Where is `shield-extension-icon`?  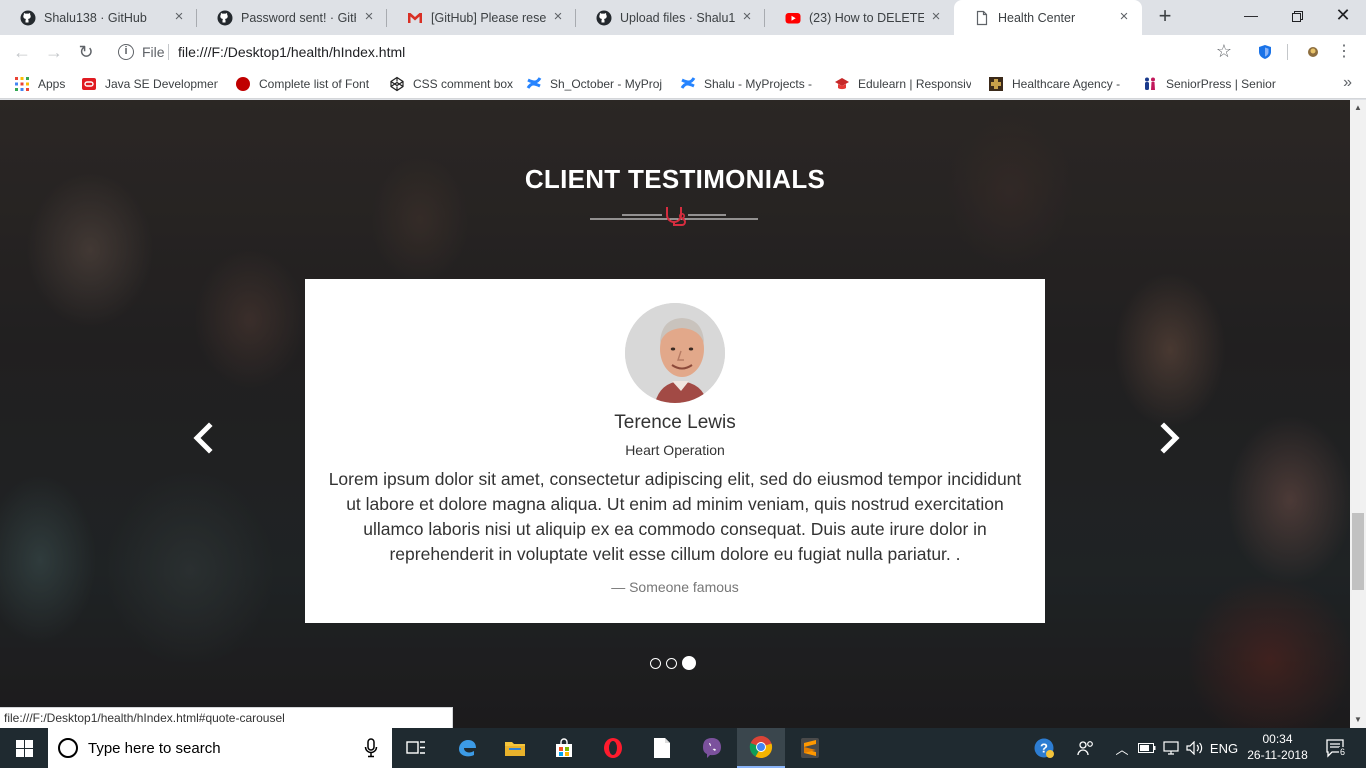
shield-extension-icon is located at coordinates (1265, 52).